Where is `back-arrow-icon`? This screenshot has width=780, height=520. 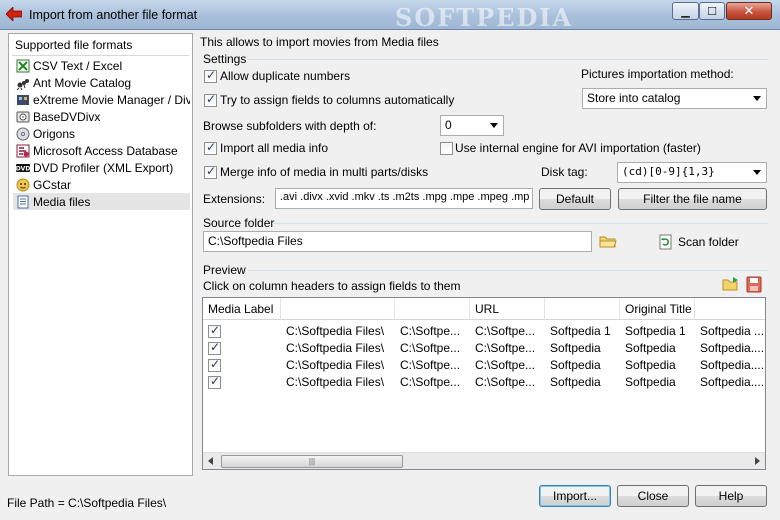
back-arrow-icon is located at coordinates (14, 14).